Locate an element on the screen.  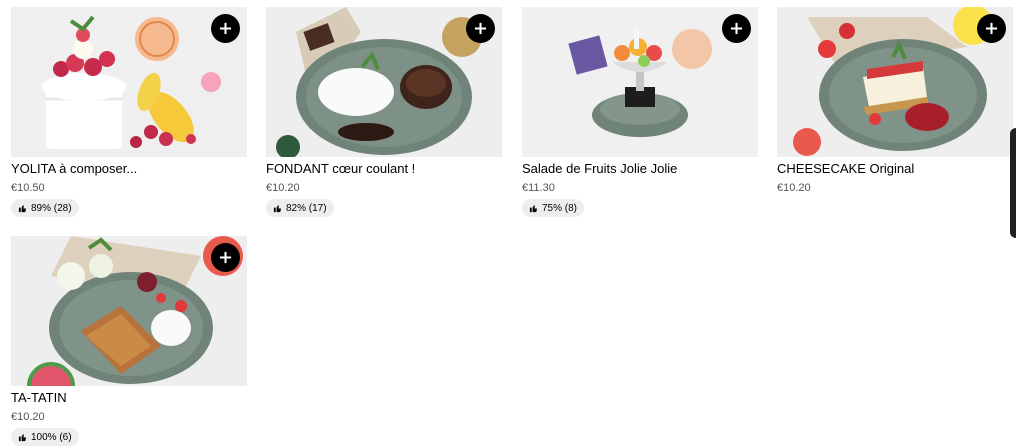
side-drawer-handle is located at coordinates (1013, 183).